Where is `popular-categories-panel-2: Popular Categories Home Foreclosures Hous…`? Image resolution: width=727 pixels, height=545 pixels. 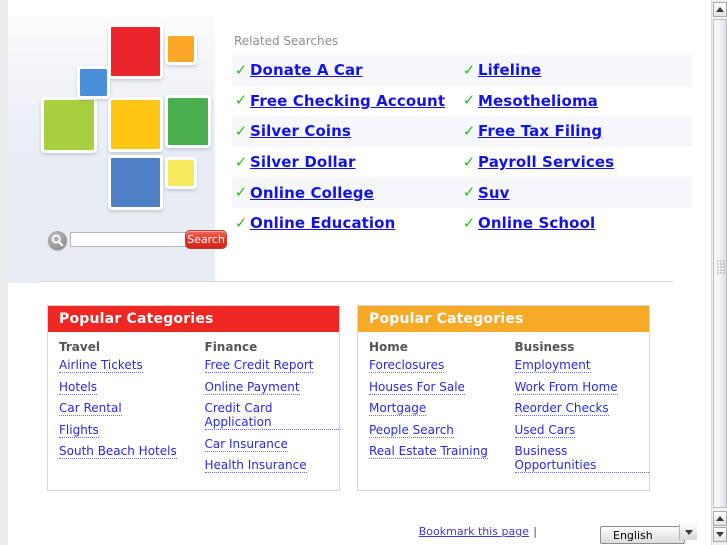
popular-categories-panel-2: Popular Categories Home Foreclosures Hous… is located at coordinates (503, 398).